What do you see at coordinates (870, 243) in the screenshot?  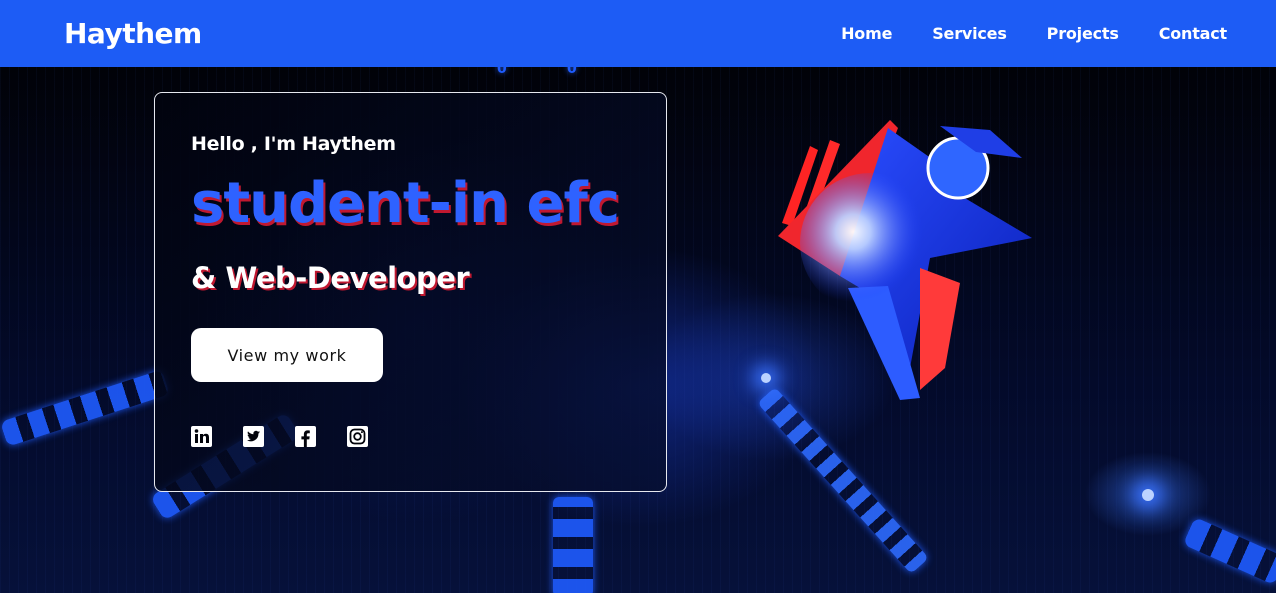 I see `emblem-light-flare` at bounding box center [870, 243].